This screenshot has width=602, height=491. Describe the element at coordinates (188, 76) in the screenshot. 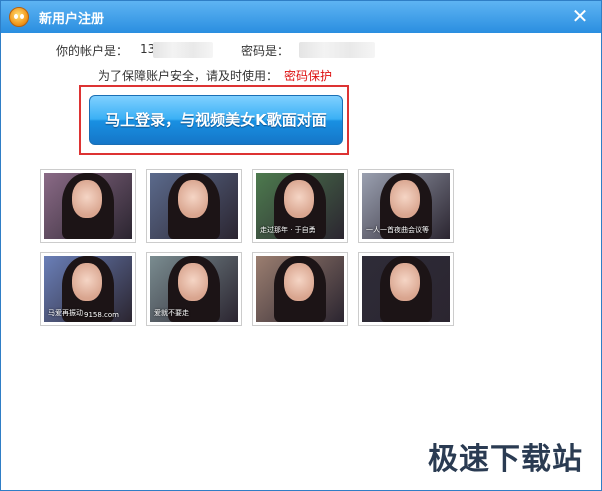

I see `security-prompt: 为了保障账户安全，请及时使用：` at that location.